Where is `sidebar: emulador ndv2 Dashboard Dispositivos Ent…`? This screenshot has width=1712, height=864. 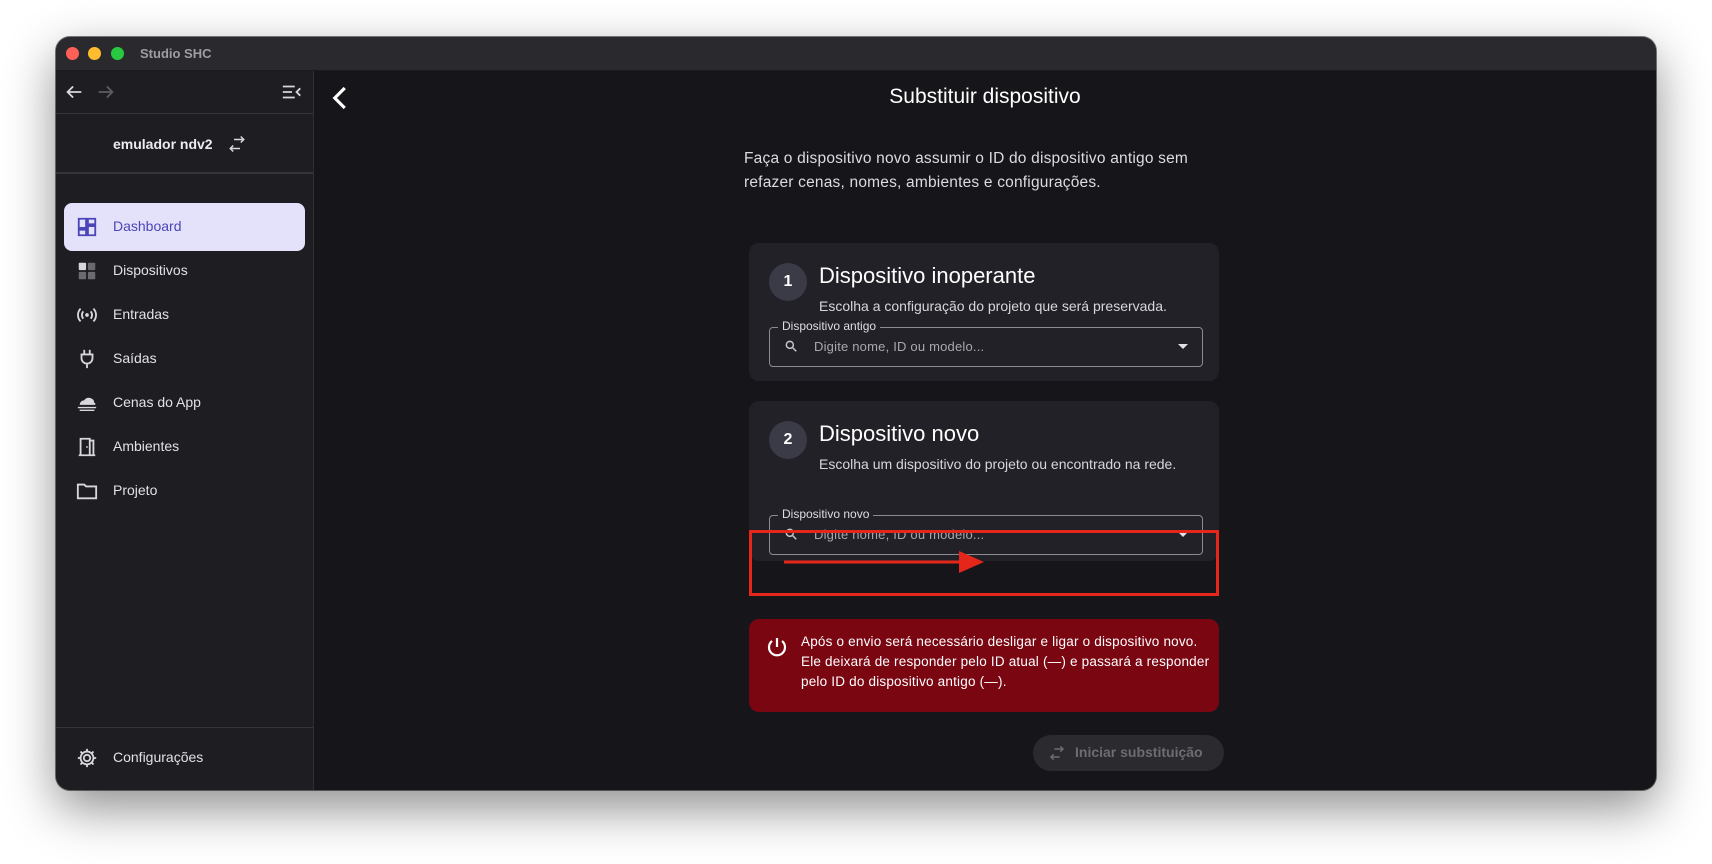 sidebar: emulador ndv2 Dashboard Dispositivos Ent… is located at coordinates (185, 430).